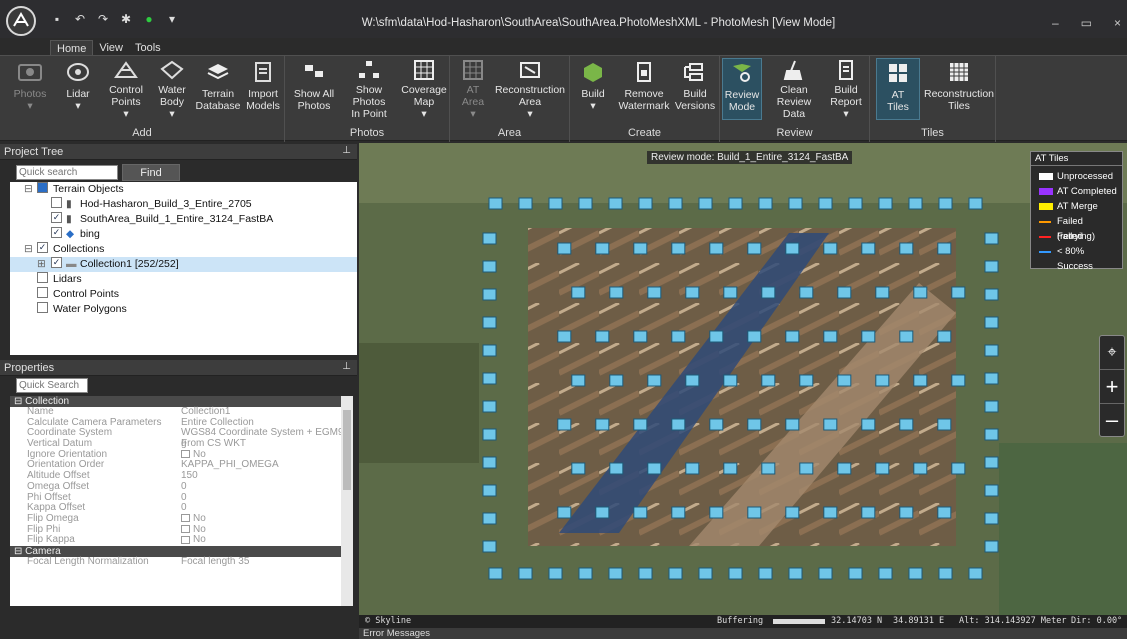  What do you see at coordinates (644, 89) in the screenshot?
I see `remove-watermark-button: Remove Watermark` at bounding box center [644, 89].